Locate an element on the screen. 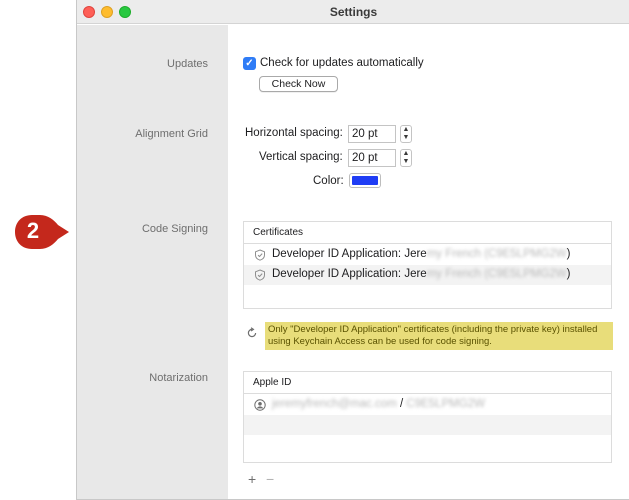 Image resolution: width=629 pixels, height=500 pixels. horizontal-spacing-stepper: ▲ ▼ is located at coordinates (406, 134).